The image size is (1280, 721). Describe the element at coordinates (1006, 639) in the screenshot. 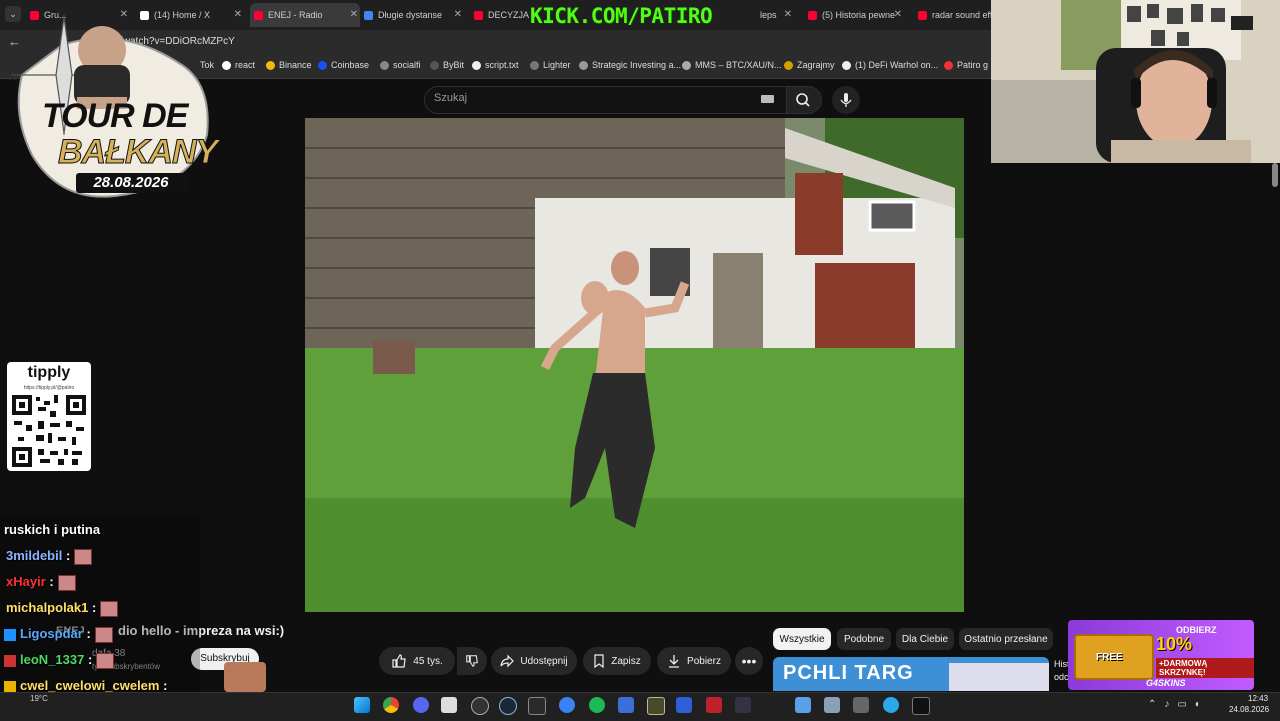

I see `chip-recently-uploaded: Ostatnio przesłane` at that location.